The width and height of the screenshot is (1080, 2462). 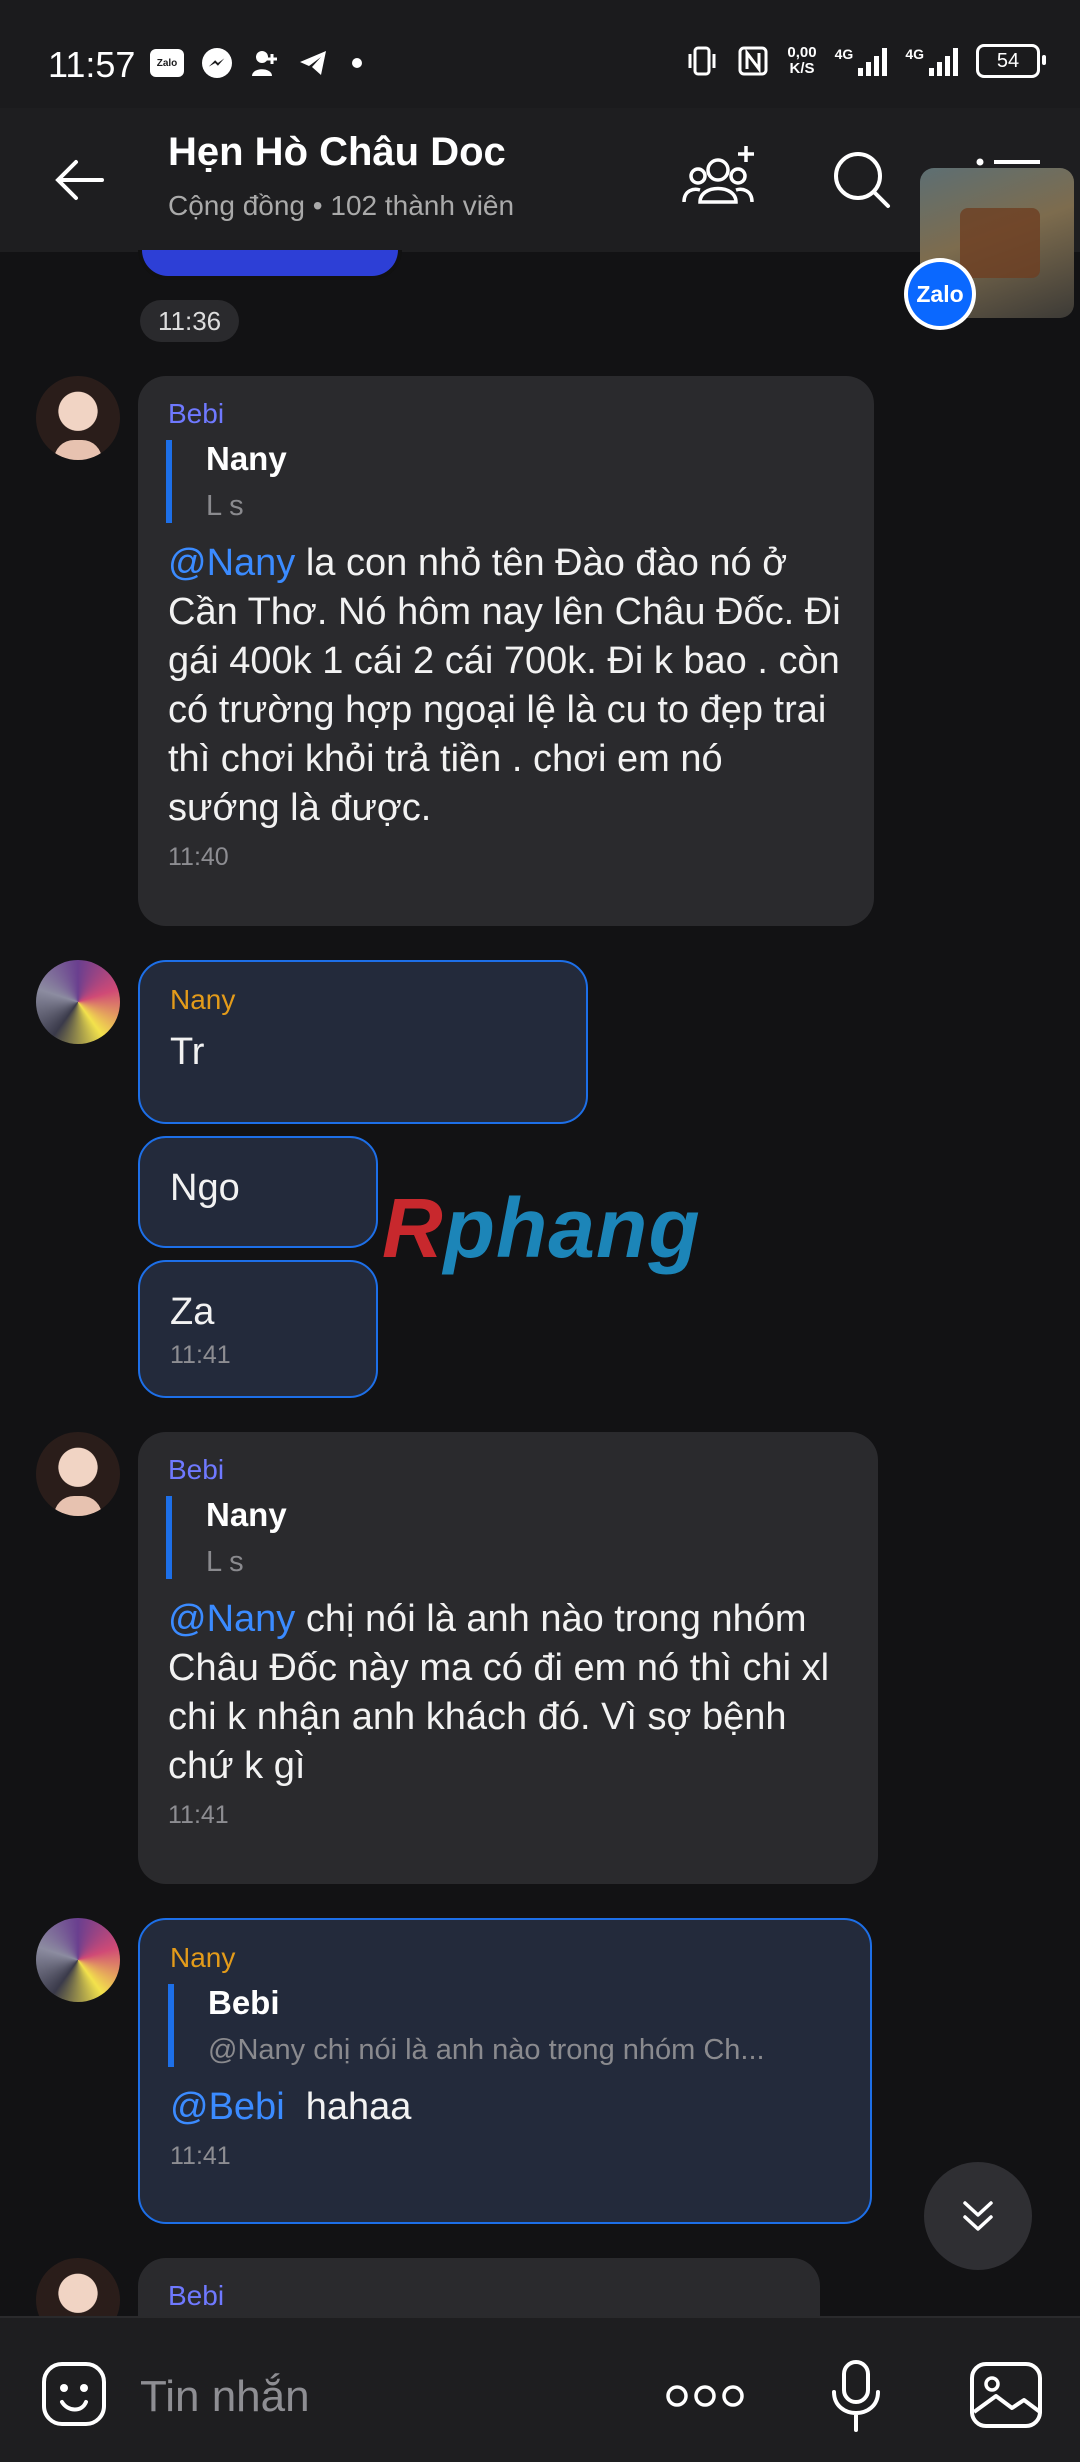 I want to click on status-bar: 11:57 Zalo 0,00 K/S 4G 4G 54, so click(x=540, y=54).